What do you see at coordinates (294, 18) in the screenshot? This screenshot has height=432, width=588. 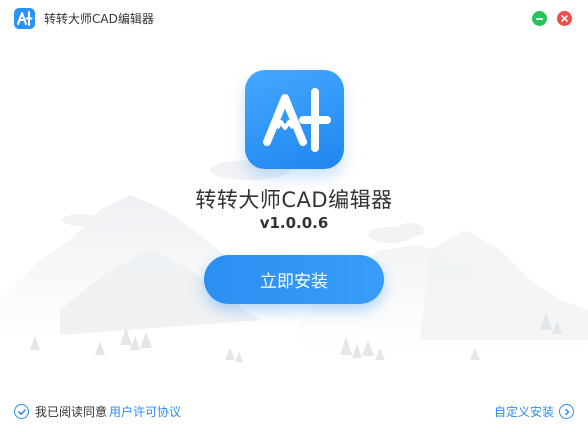 I see `title-bar: 转转大师CAD编辑器` at bounding box center [294, 18].